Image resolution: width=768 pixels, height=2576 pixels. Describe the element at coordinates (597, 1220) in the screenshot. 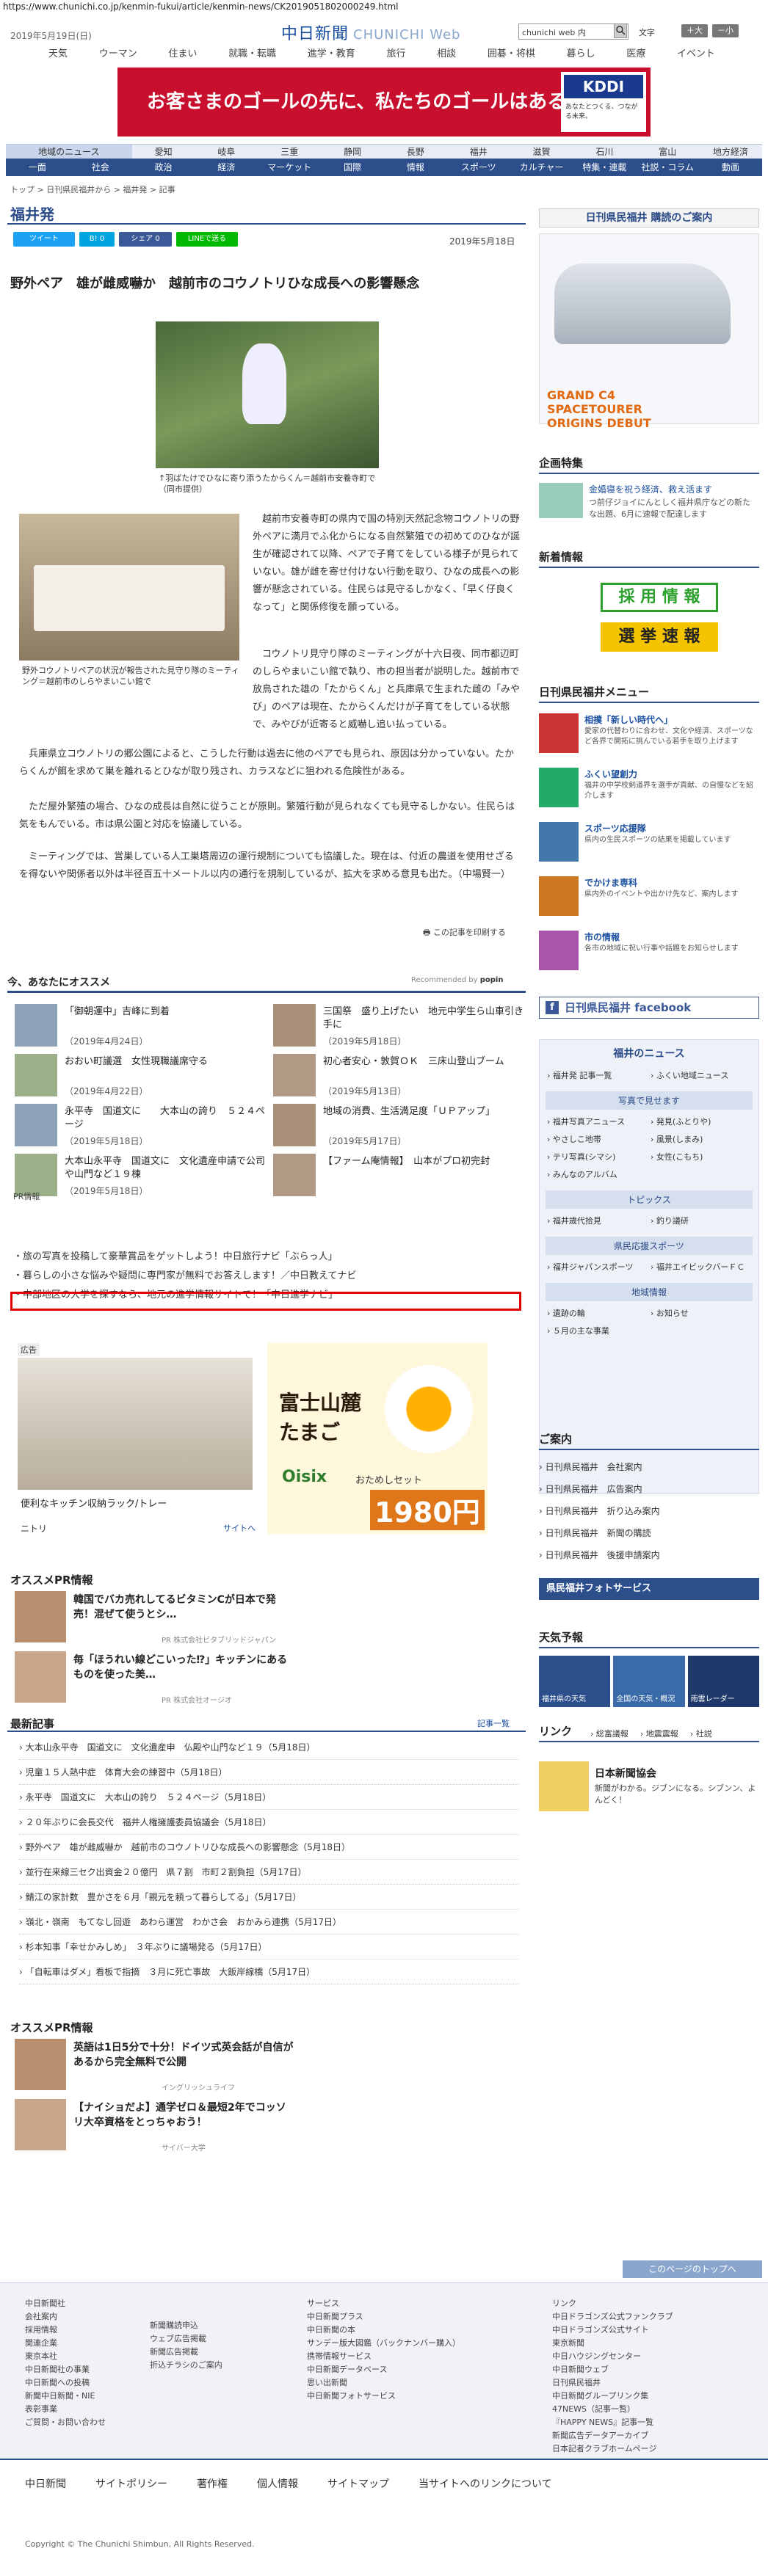

I see `sidebar-link: › 福井歳代拾見` at that location.